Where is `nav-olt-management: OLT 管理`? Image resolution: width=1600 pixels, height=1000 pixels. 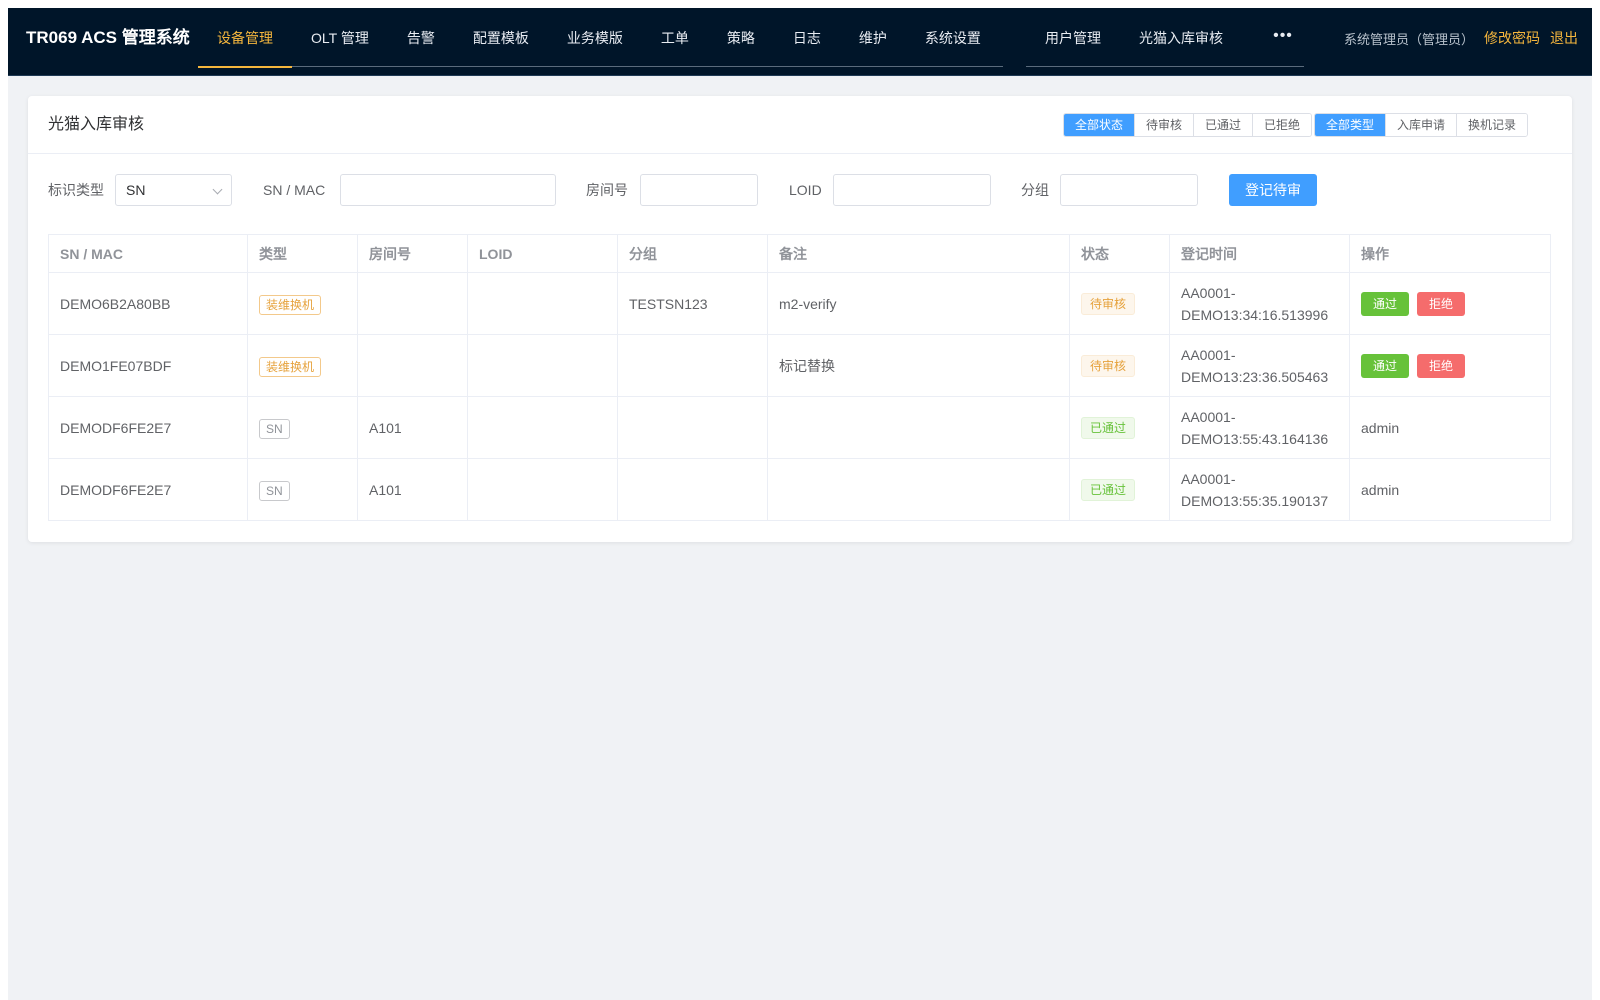
nav-olt-management: OLT 管理 is located at coordinates (340, 38).